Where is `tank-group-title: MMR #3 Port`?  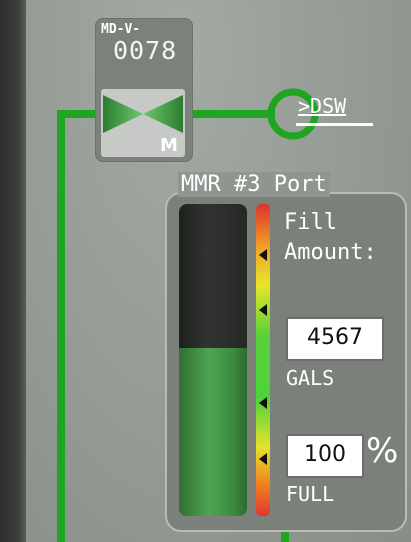
tank-group-title: MMR #3 Port is located at coordinates (254, 184).